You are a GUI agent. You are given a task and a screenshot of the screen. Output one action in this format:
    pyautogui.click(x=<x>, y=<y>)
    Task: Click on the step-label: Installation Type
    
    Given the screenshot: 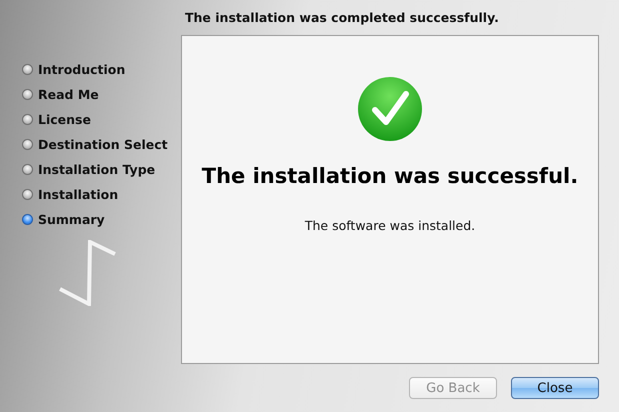 What is the action you would take?
    pyautogui.click(x=97, y=169)
    